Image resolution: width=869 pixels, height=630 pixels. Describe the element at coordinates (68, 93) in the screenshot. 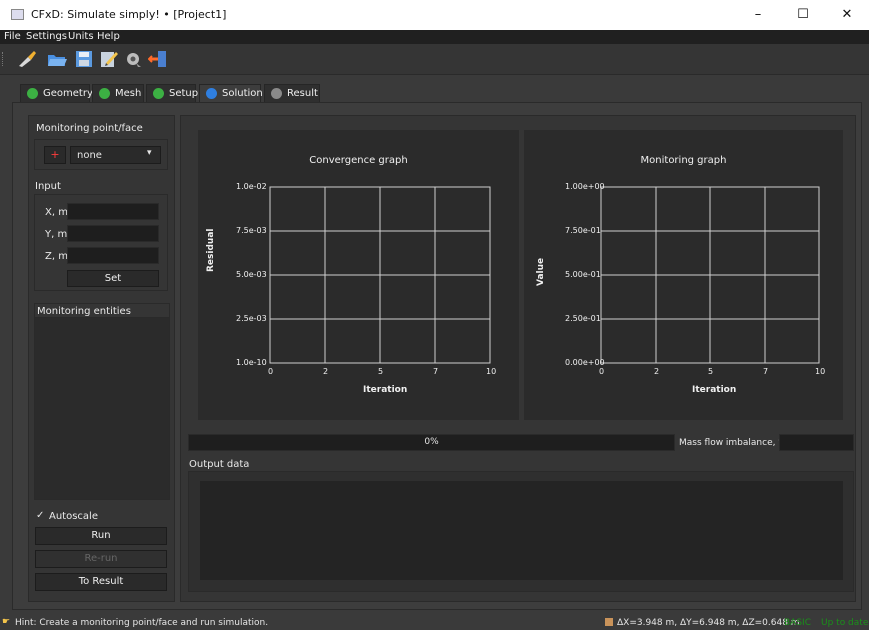

I see `tab-geometry-label: Geometry` at that location.